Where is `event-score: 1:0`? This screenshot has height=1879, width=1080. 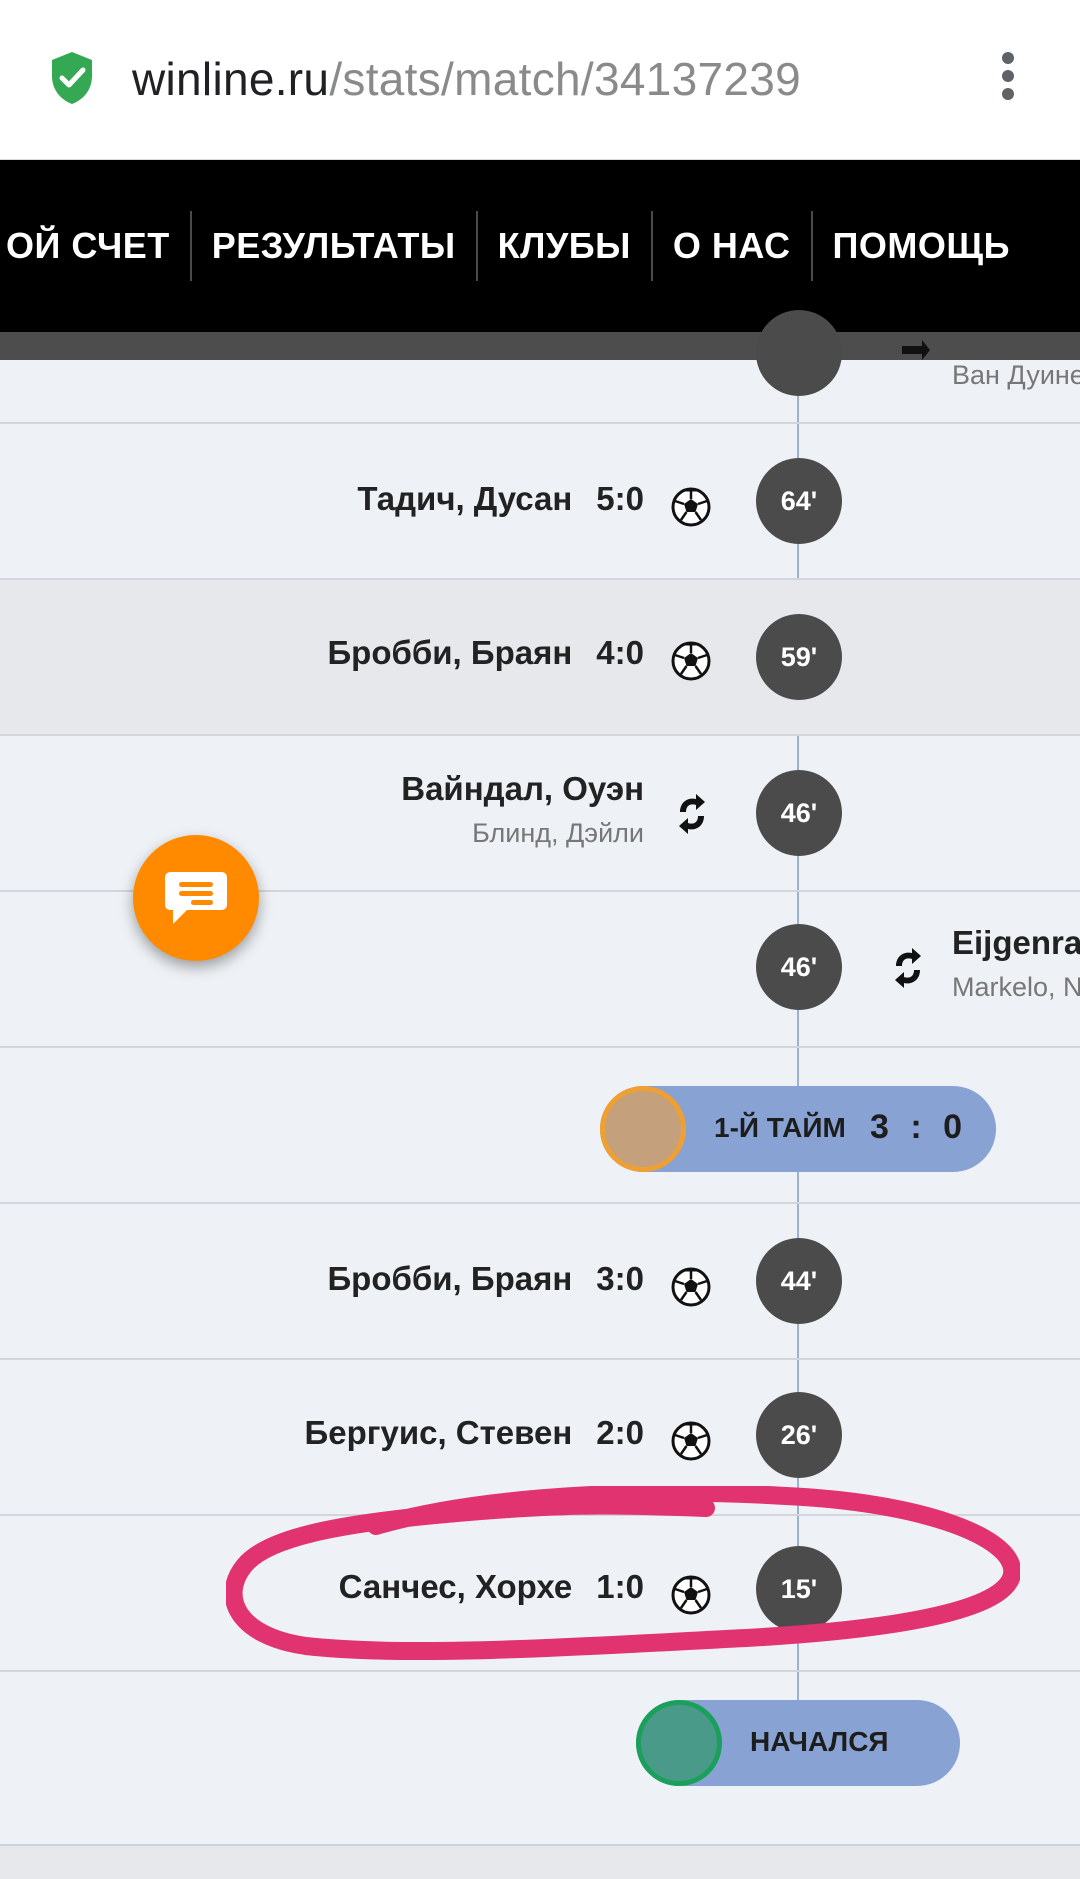
event-score: 1:0 is located at coordinates (620, 1586).